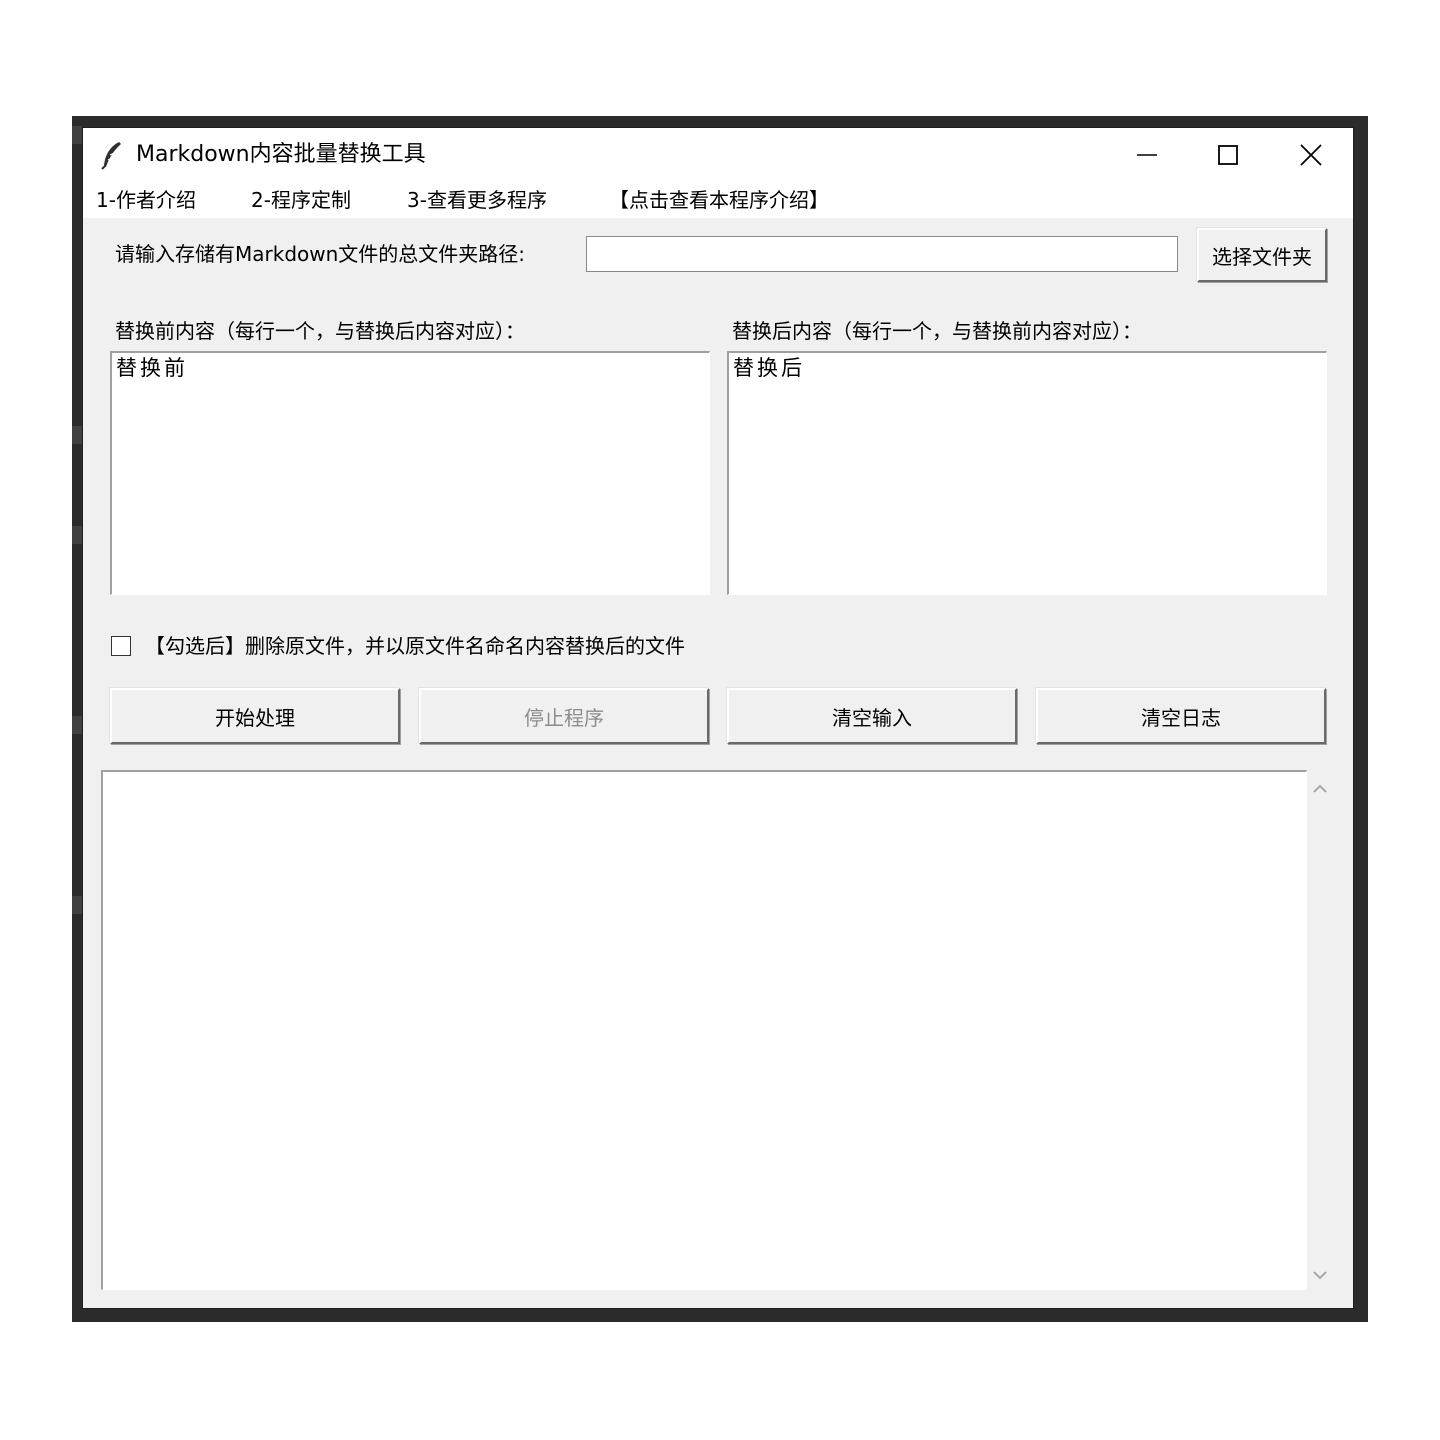  I want to click on close-button, so click(1311, 155).